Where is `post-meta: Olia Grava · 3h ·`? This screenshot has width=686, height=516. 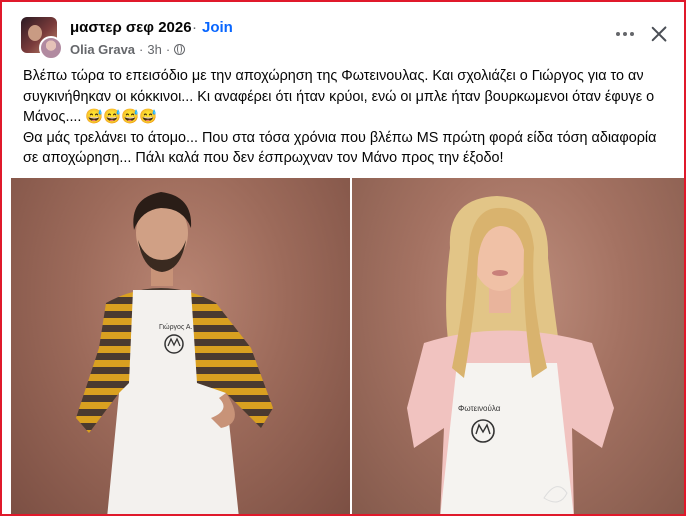
post-meta: Olia Grava · 3h · is located at coordinates (128, 49).